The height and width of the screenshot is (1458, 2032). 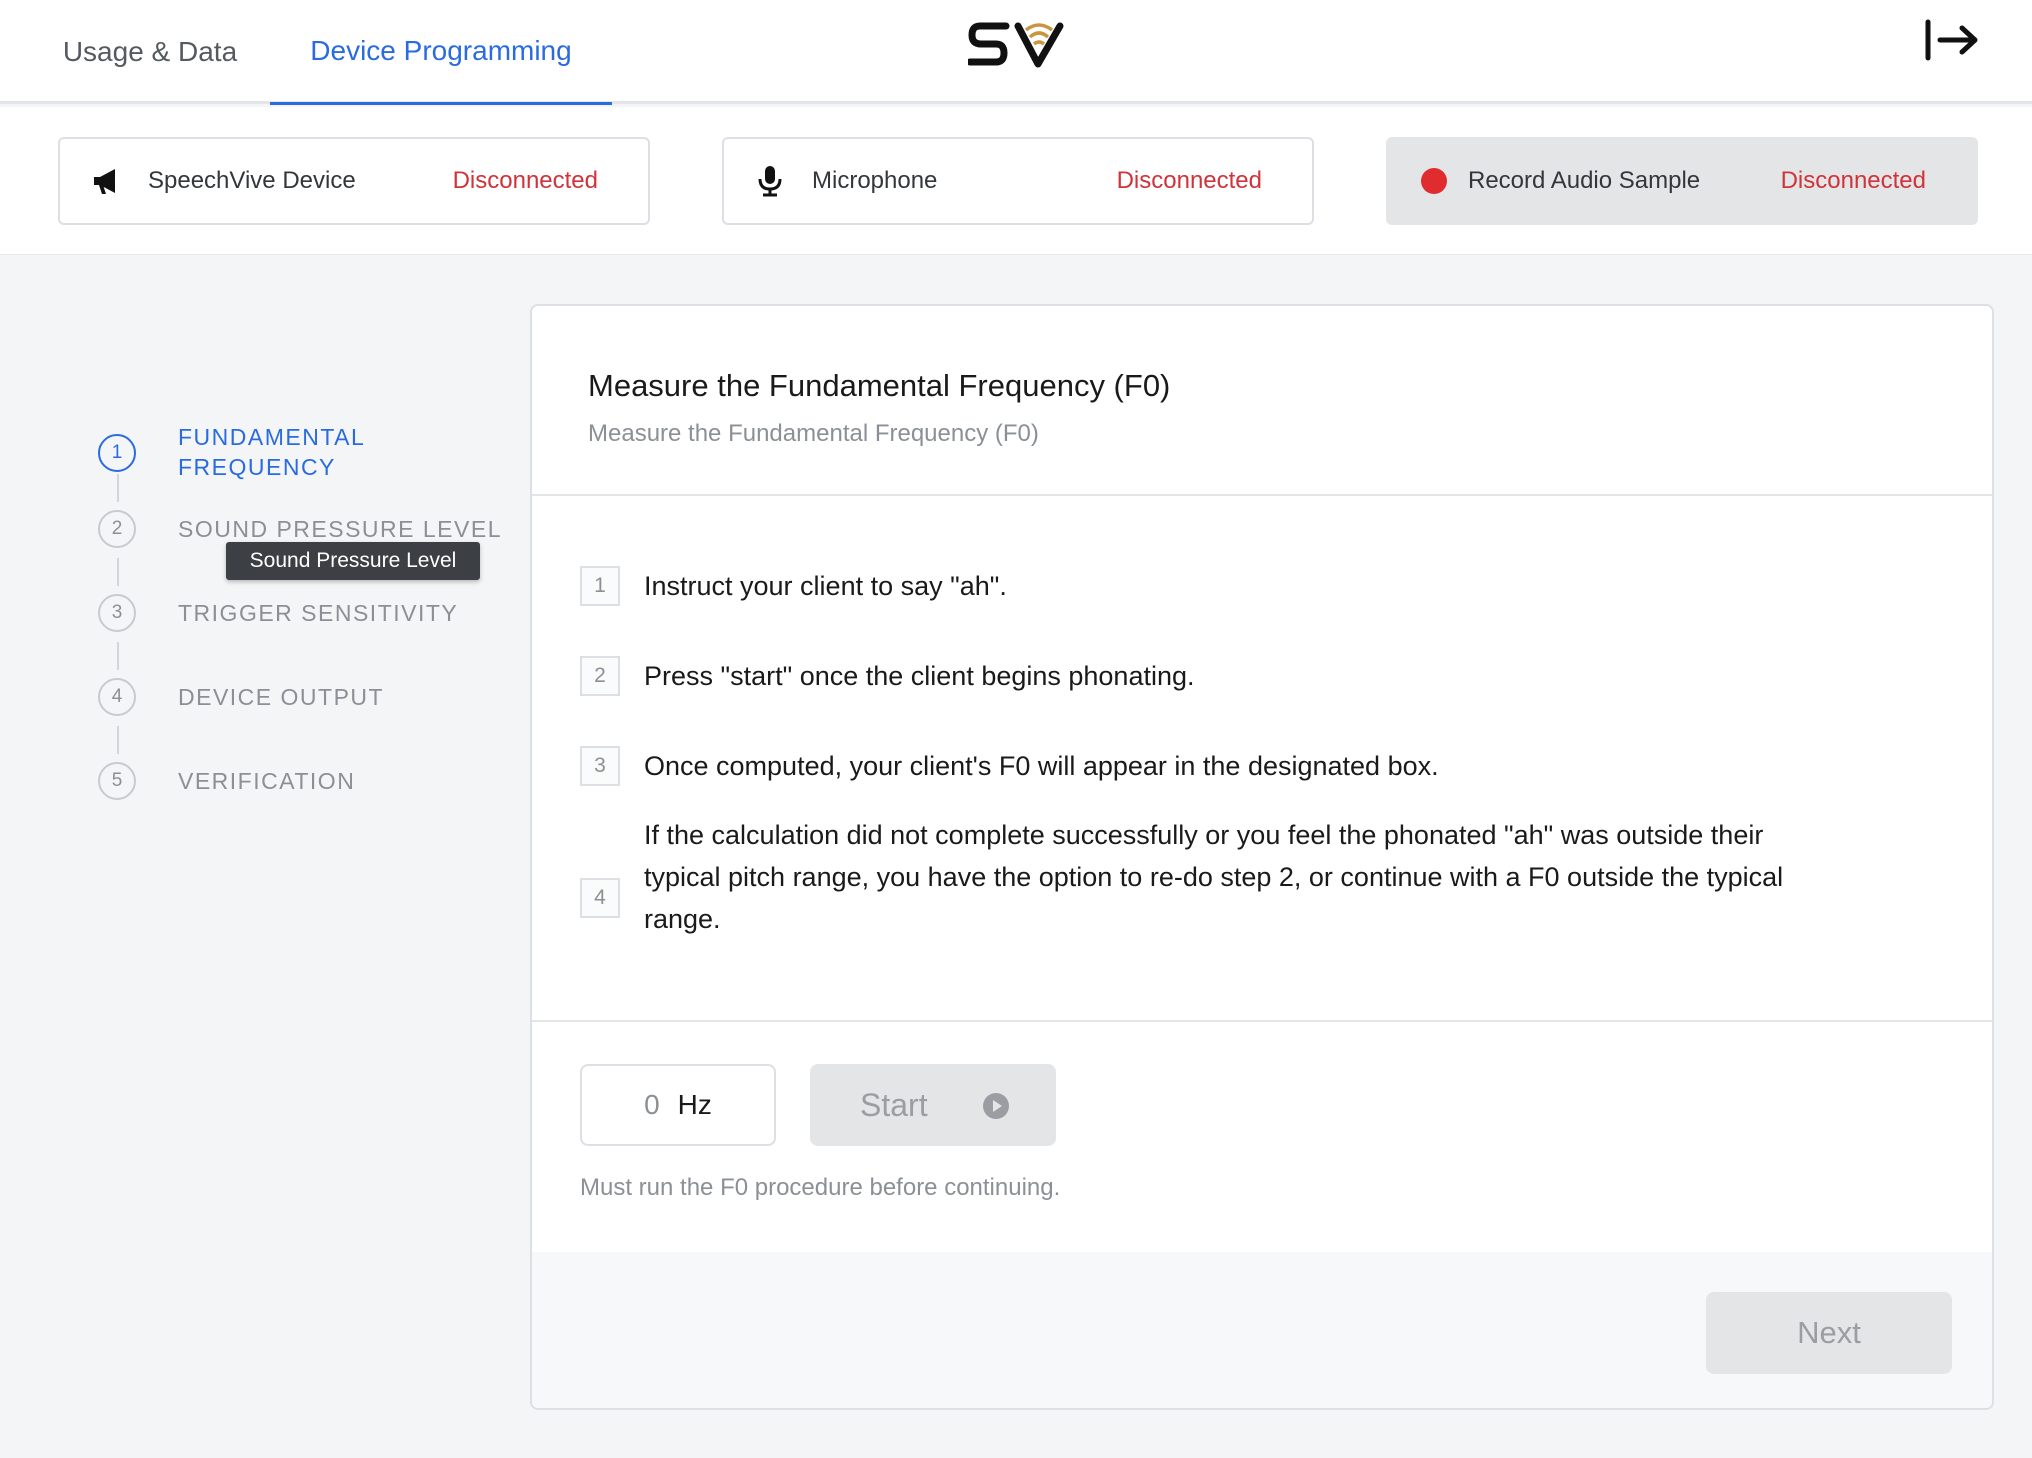 What do you see at coordinates (813, 433) in the screenshot?
I see `page-subtitle: Measure the Fundamental Frequency (F0)` at bounding box center [813, 433].